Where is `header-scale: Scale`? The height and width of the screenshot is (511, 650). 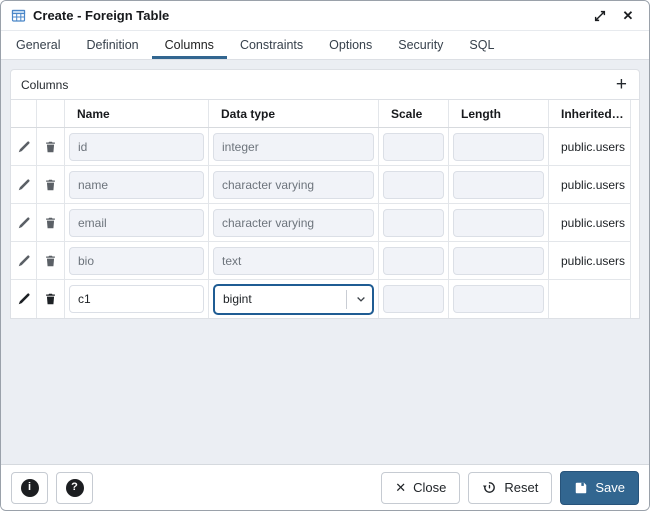 header-scale: Scale is located at coordinates (414, 113).